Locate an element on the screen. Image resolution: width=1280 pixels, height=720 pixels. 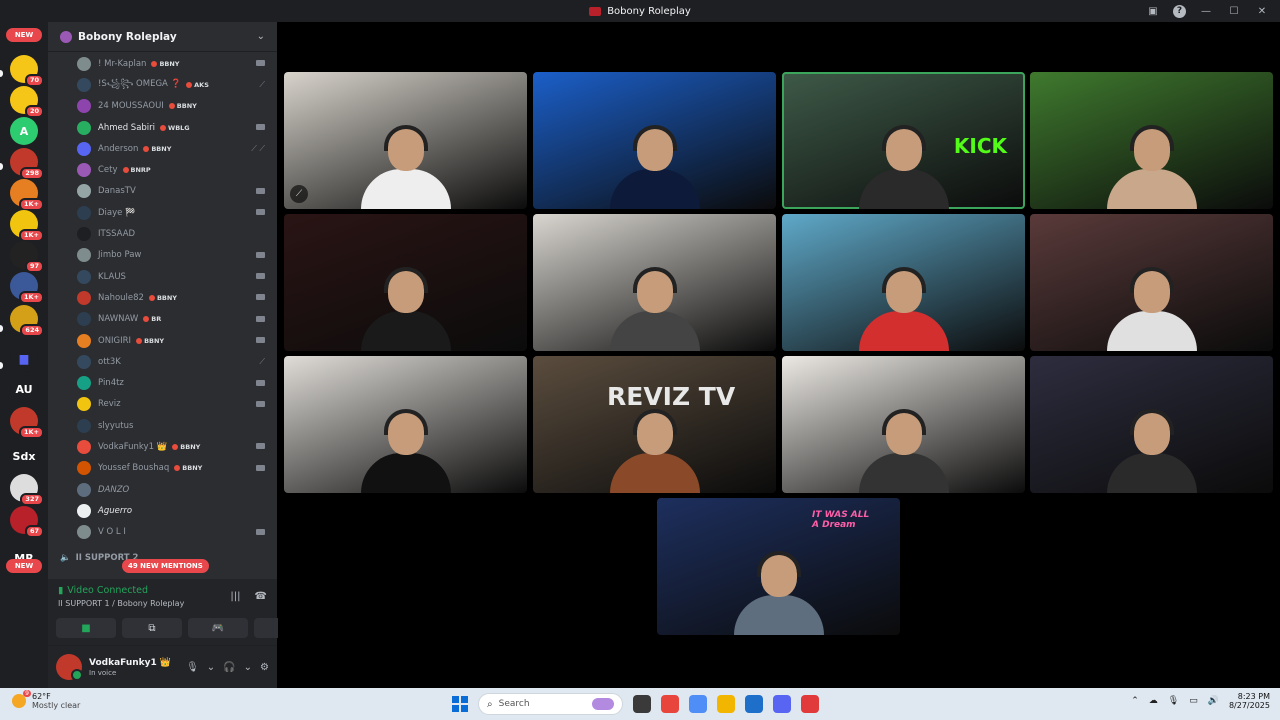
activities-button: 🎮 is located at coordinates (218, 628).